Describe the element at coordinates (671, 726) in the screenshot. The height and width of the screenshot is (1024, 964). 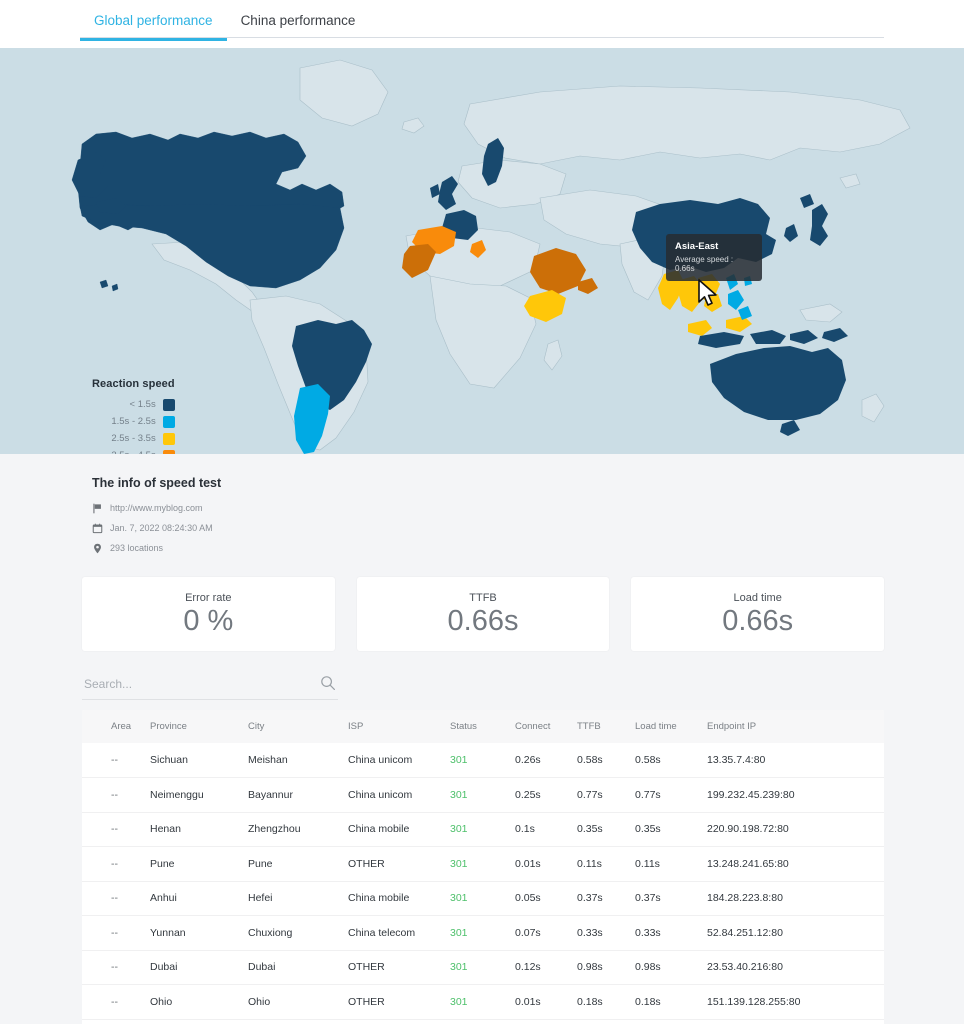
I see `col-header-load-time: Load time` at that location.